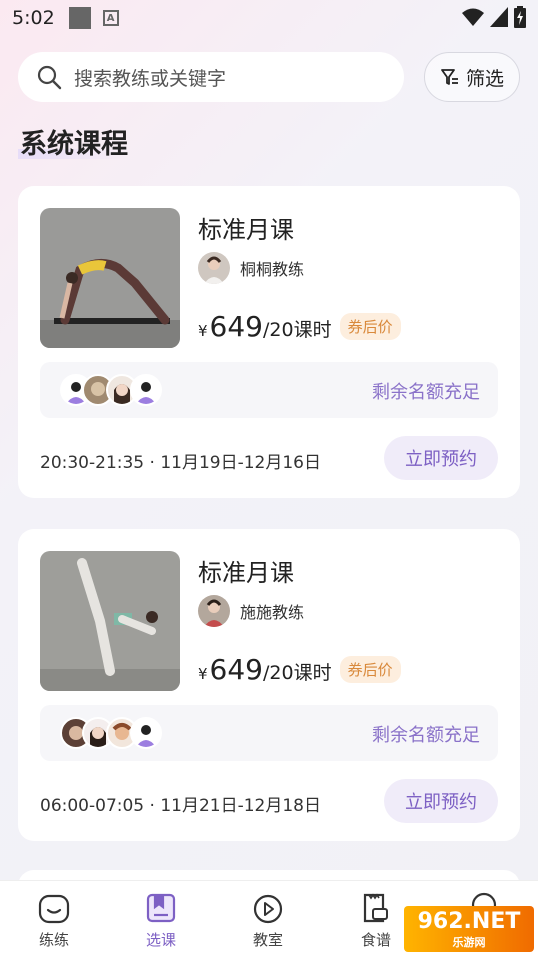  Describe the element at coordinates (180, 806) in the screenshot. I see `course-time: 06:00-07:05 · 11月21日-12月18日` at that location.